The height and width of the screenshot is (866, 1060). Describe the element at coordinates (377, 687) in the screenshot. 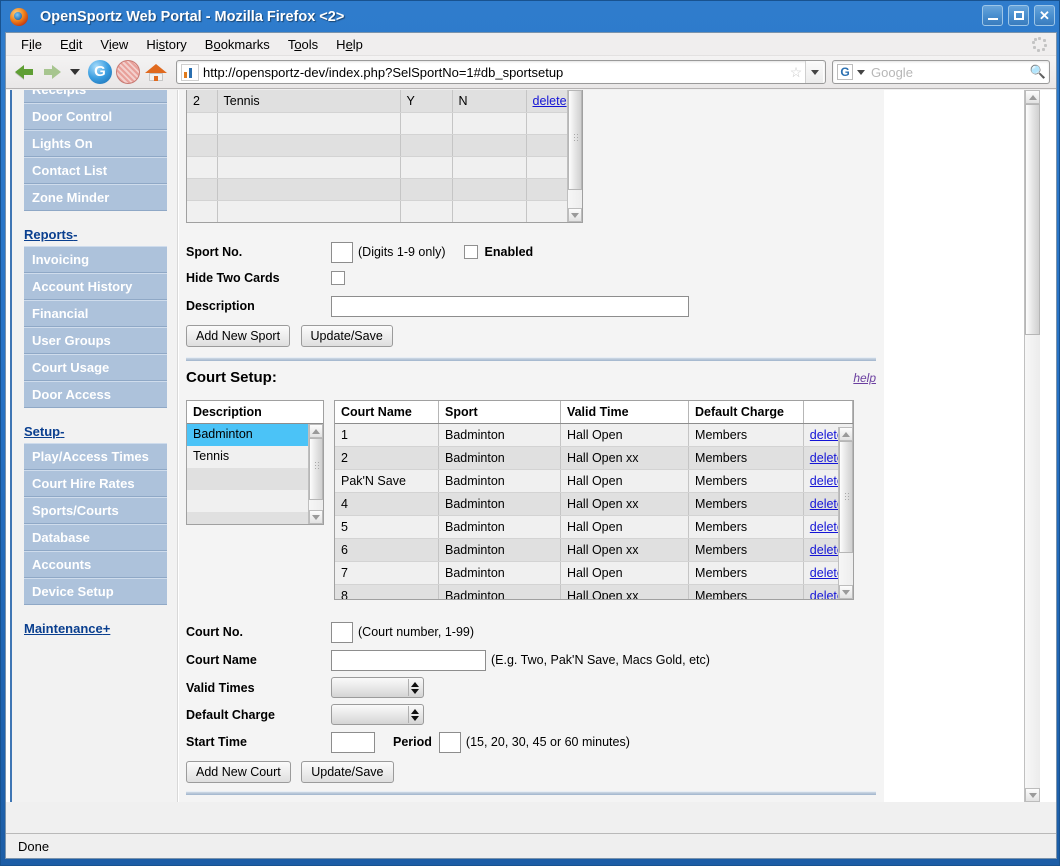

I see `valid-times-select` at that location.